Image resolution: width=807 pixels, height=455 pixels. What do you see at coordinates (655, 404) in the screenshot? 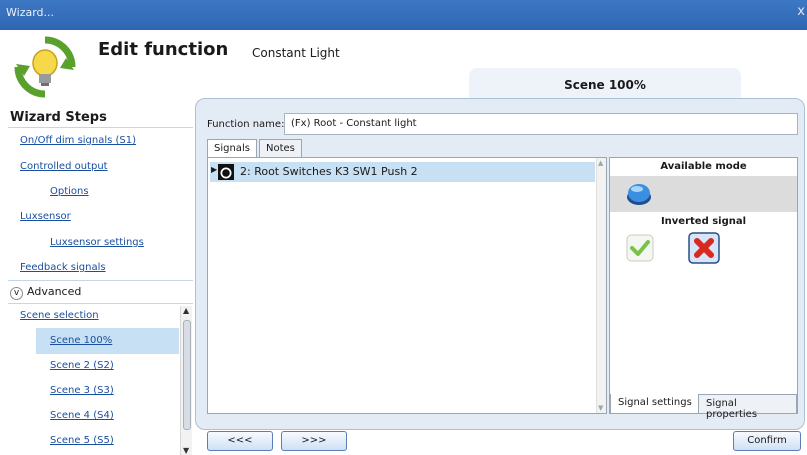
I see `tab-signal-settings: Signal settings` at bounding box center [655, 404].